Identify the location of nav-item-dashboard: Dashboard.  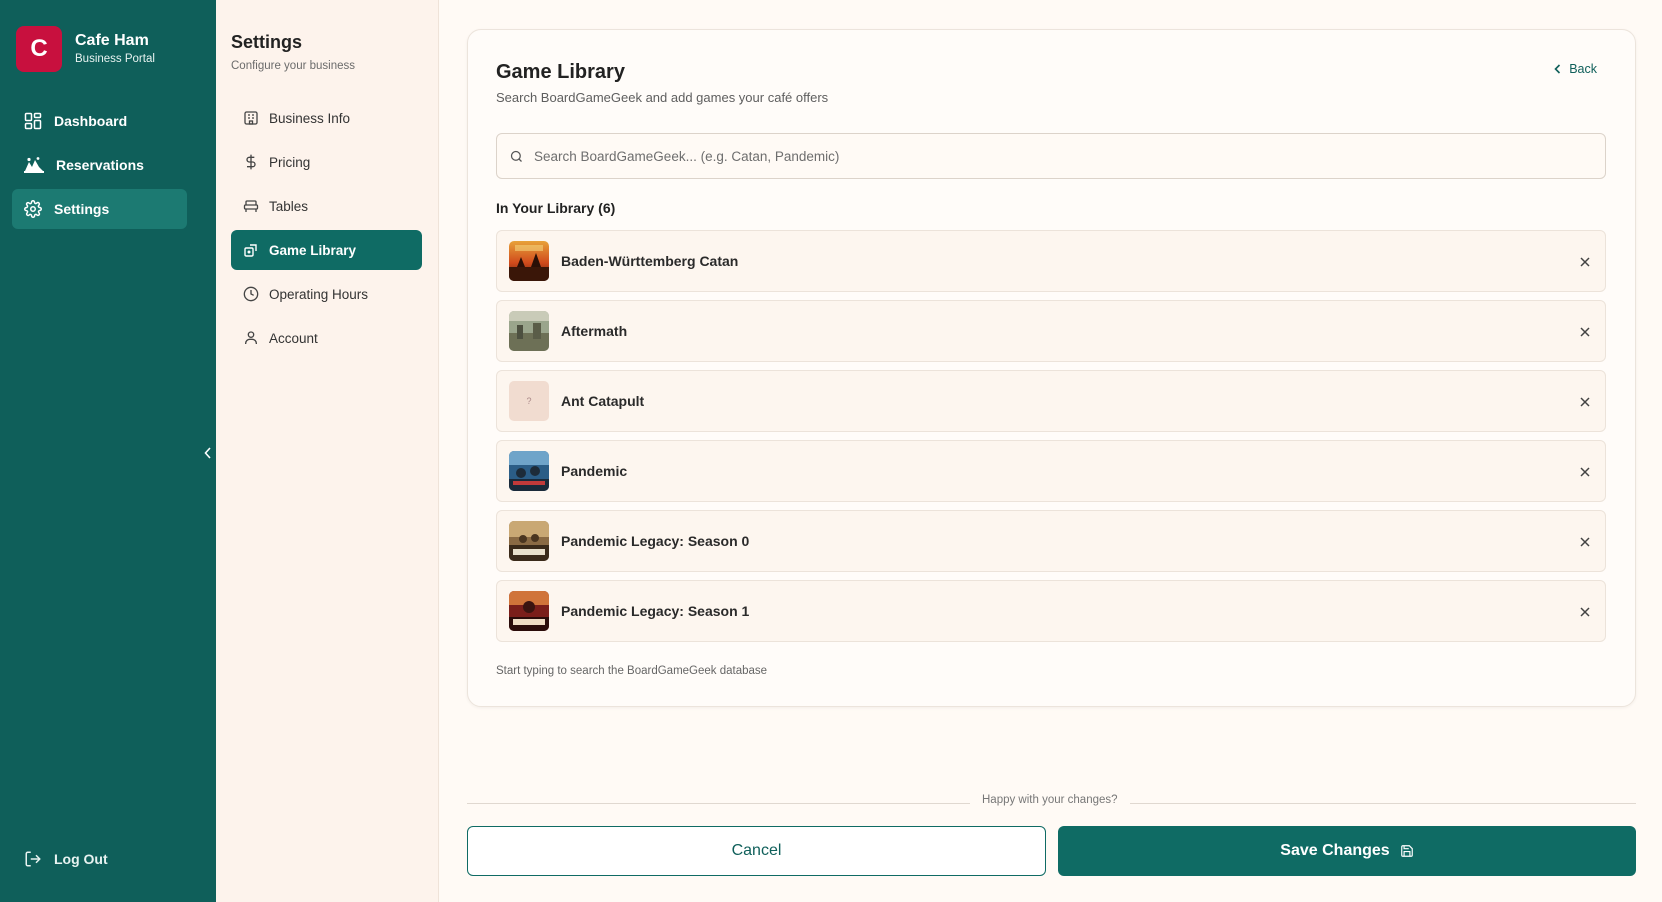
(99, 121).